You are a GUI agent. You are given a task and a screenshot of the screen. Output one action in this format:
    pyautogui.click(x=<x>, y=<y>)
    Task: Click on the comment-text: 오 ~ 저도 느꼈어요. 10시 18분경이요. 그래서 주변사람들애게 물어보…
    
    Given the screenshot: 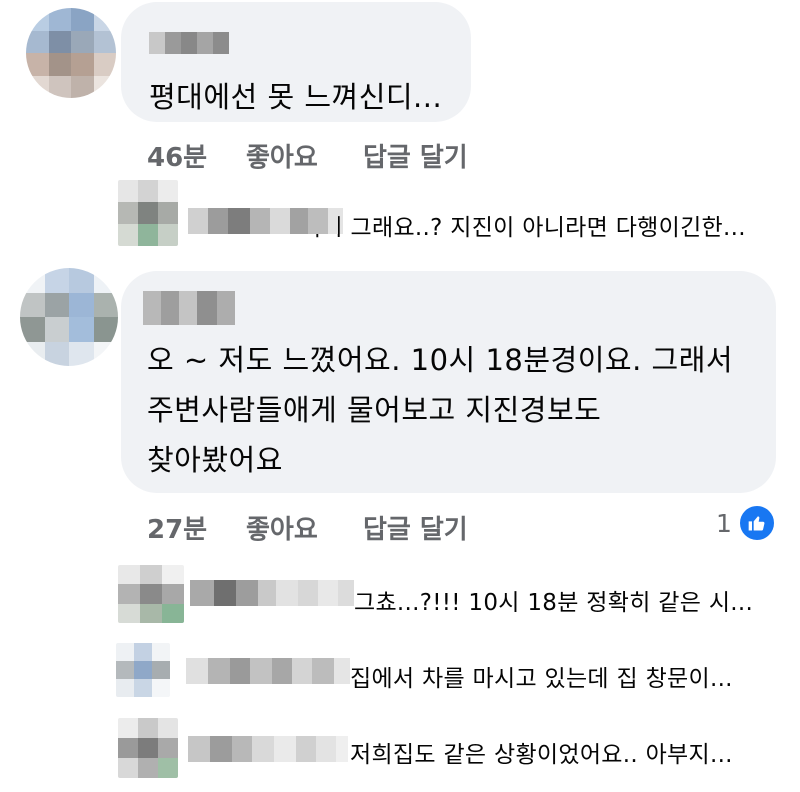 What is the action you would take?
    pyautogui.click(x=440, y=410)
    